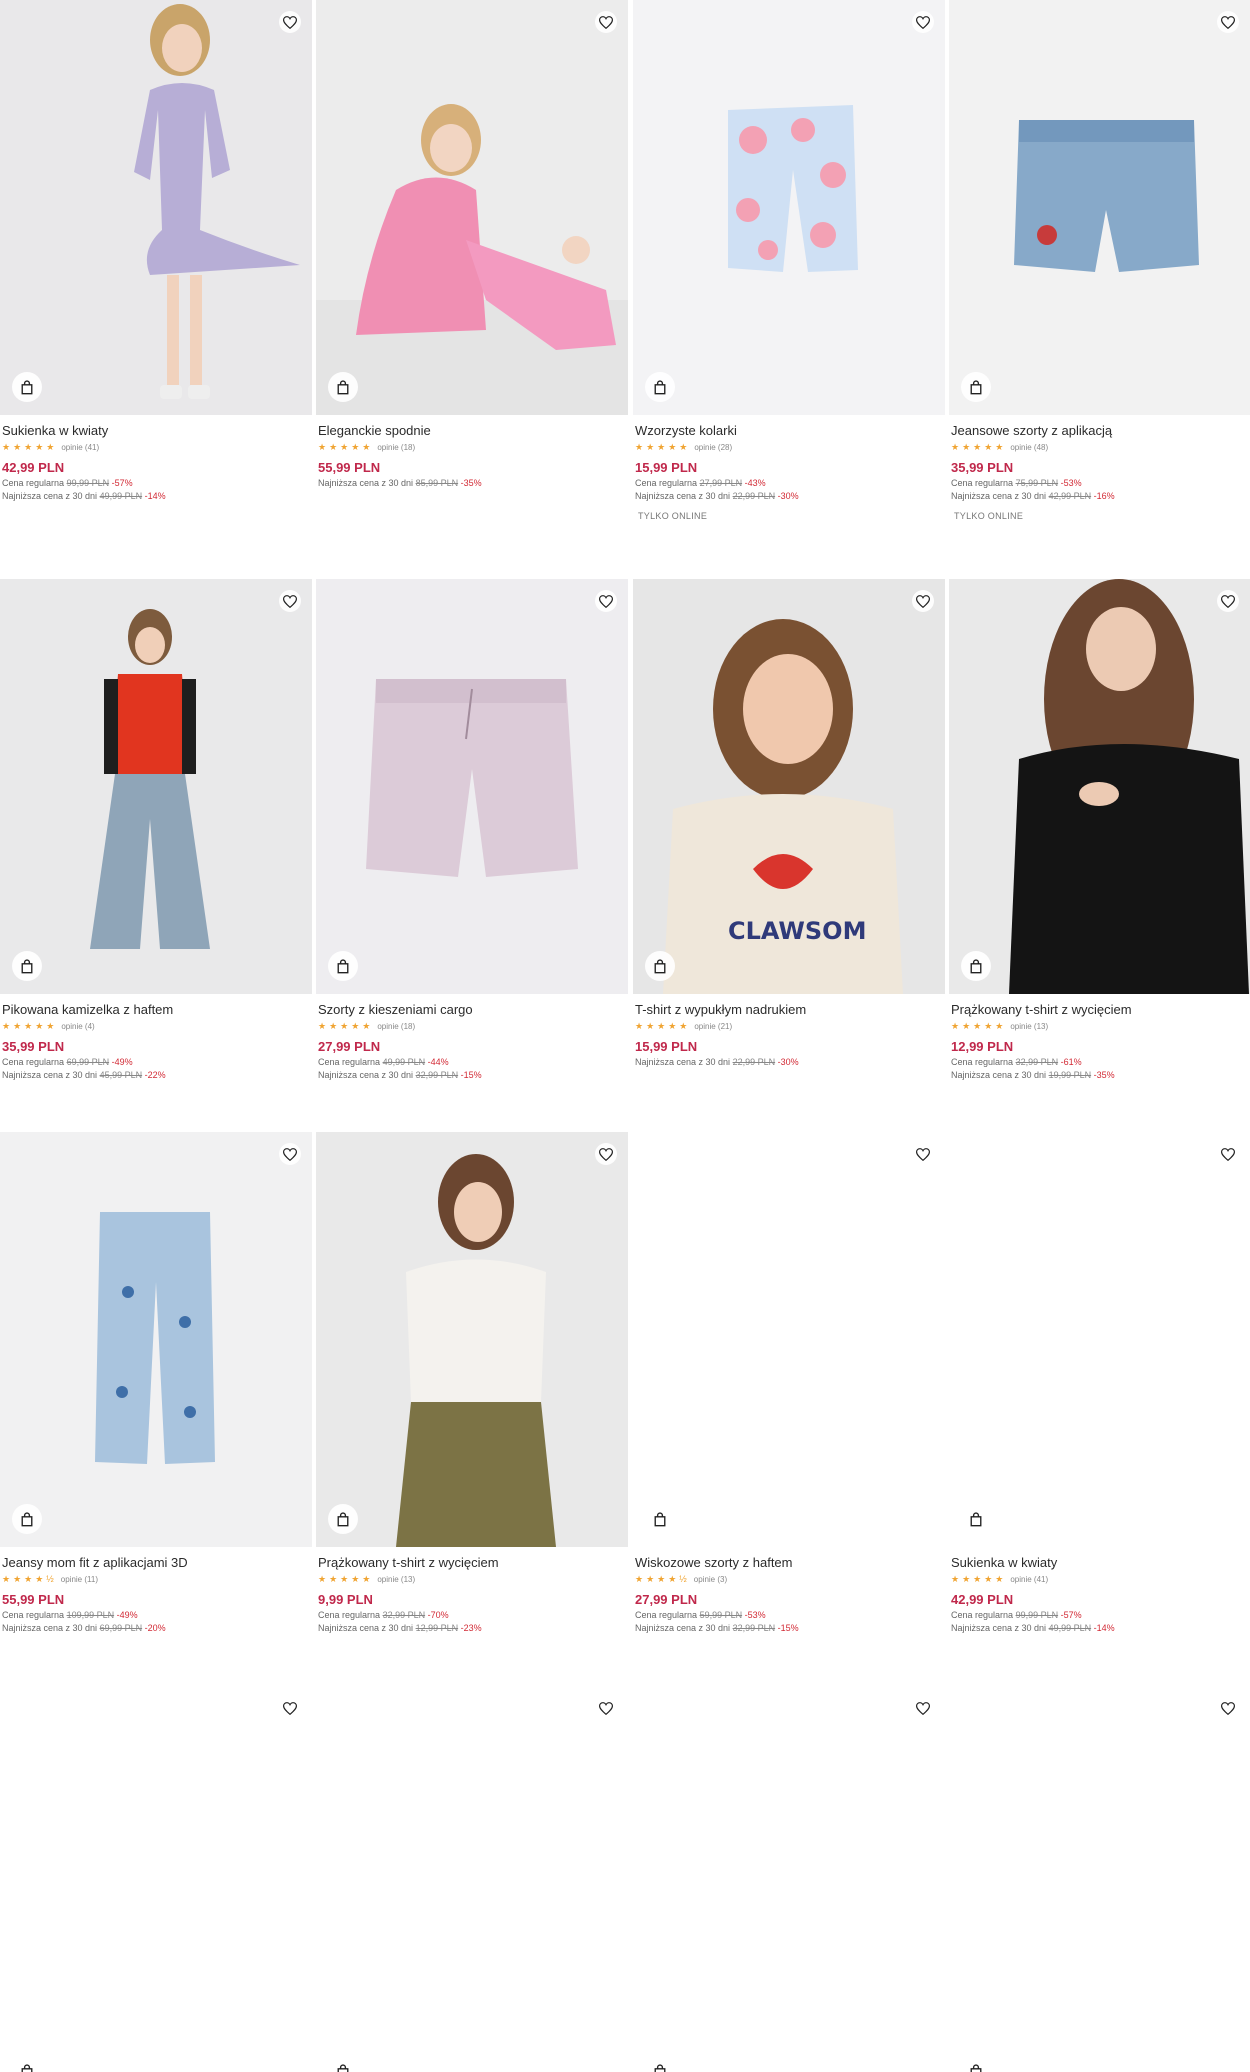 Image resolution: width=1250 pixels, height=2072 pixels. I want to click on regular-price-label: Cena regularna, so click(982, 1062).